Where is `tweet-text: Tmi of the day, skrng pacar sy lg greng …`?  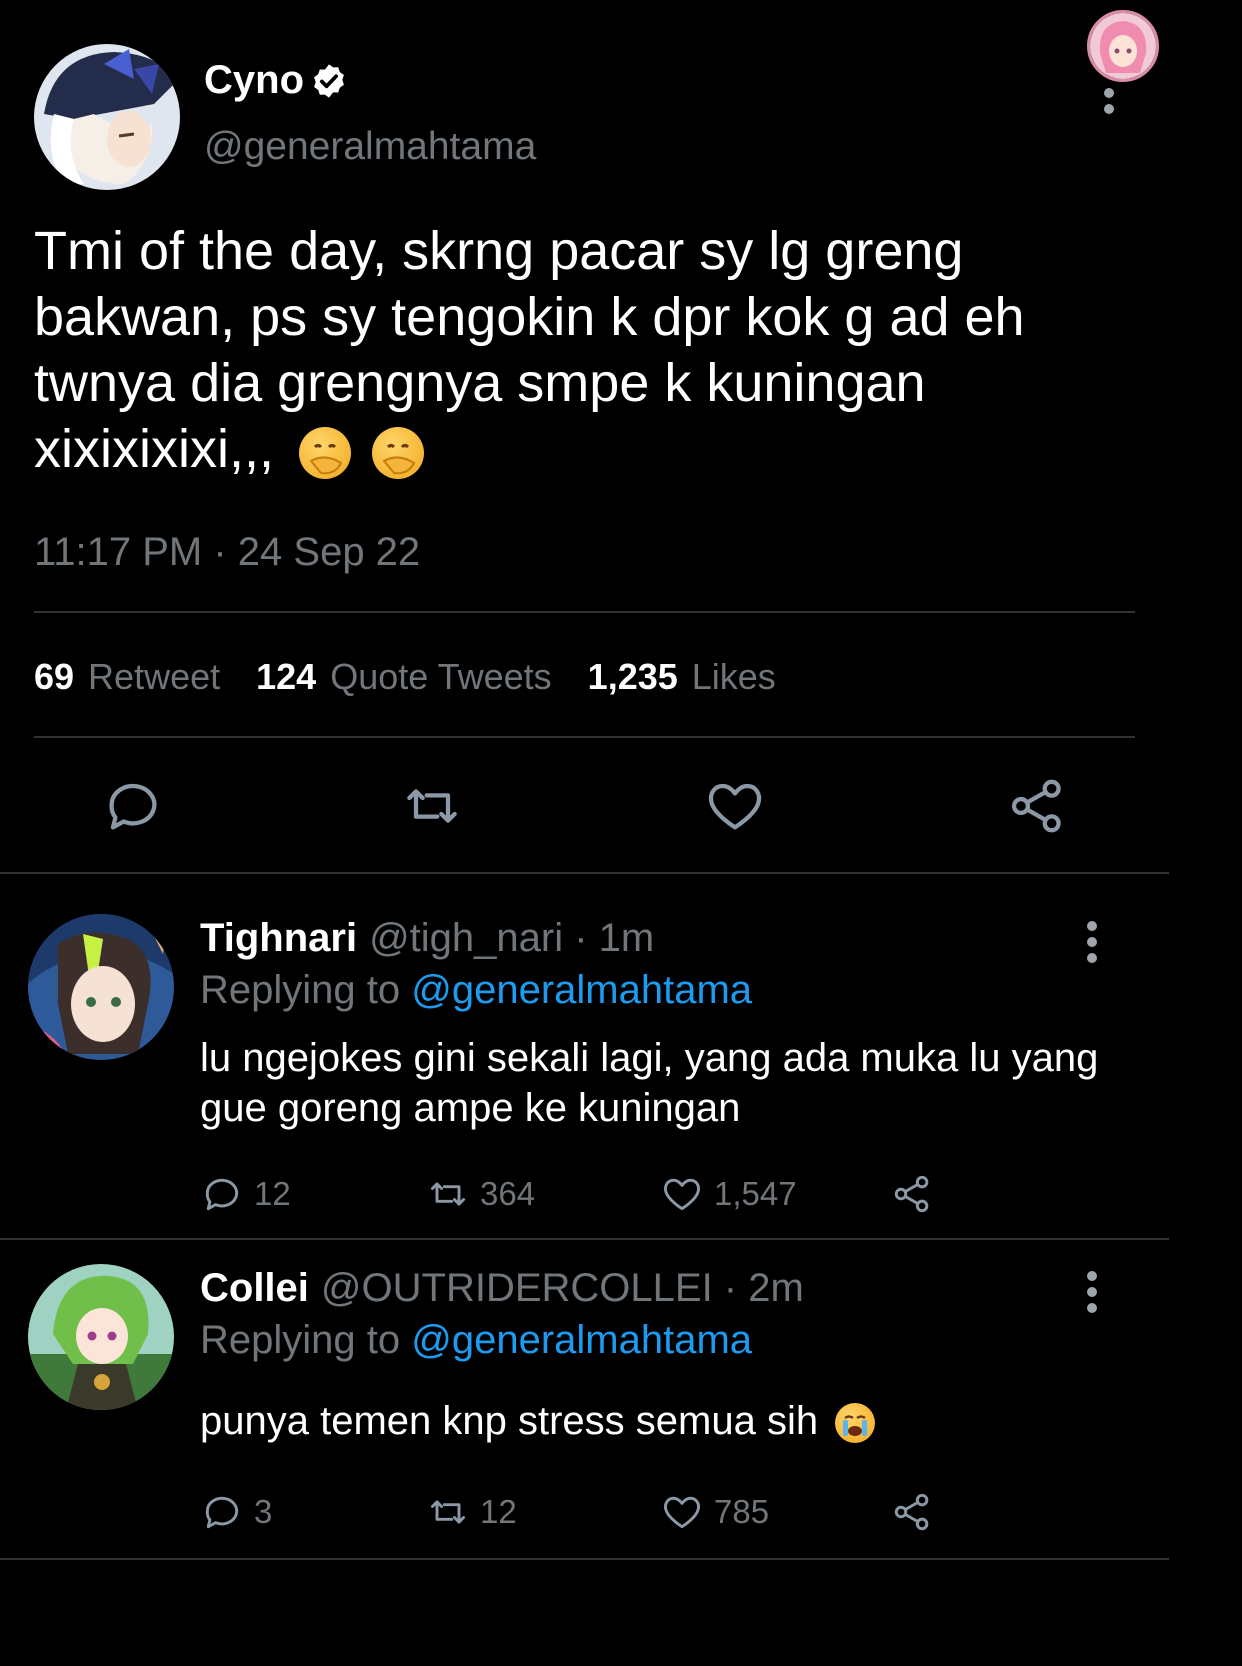
tweet-text: Tmi of the day, skrng pacar sy lg greng … is located at coordinates (584, 350).